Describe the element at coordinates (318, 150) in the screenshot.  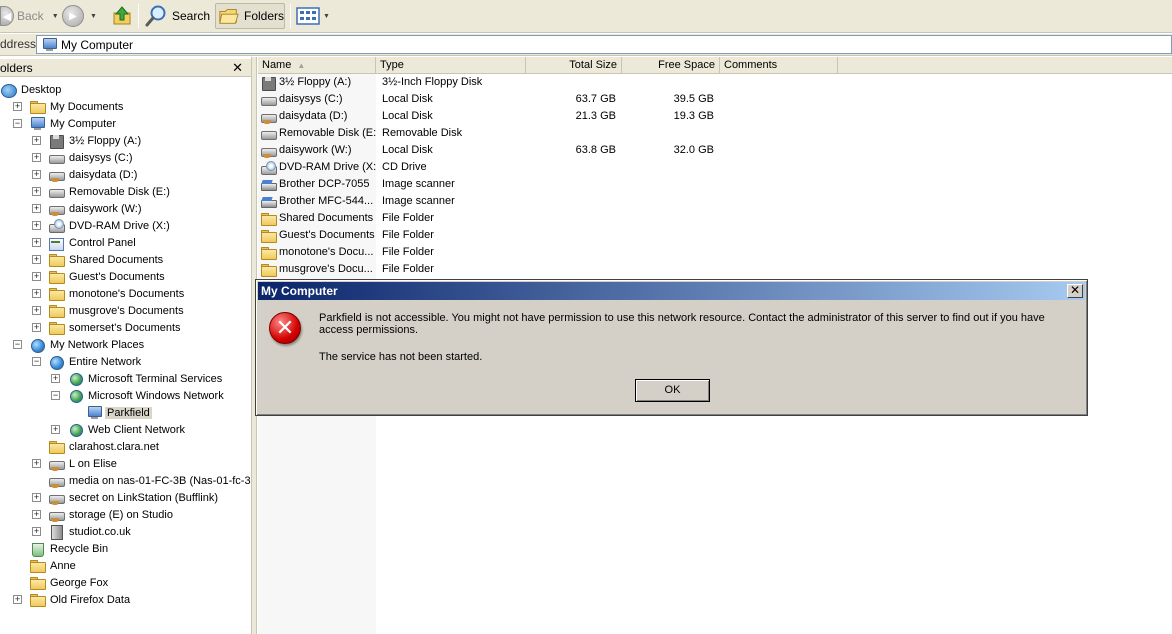
I see `list-item-name: daisywork (W:)` at that location.